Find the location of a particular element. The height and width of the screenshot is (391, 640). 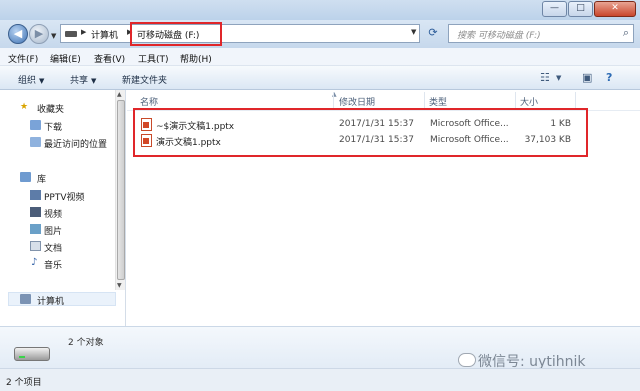

organize-dropdown-icon: ▼ is located at coordinates (42, 81).